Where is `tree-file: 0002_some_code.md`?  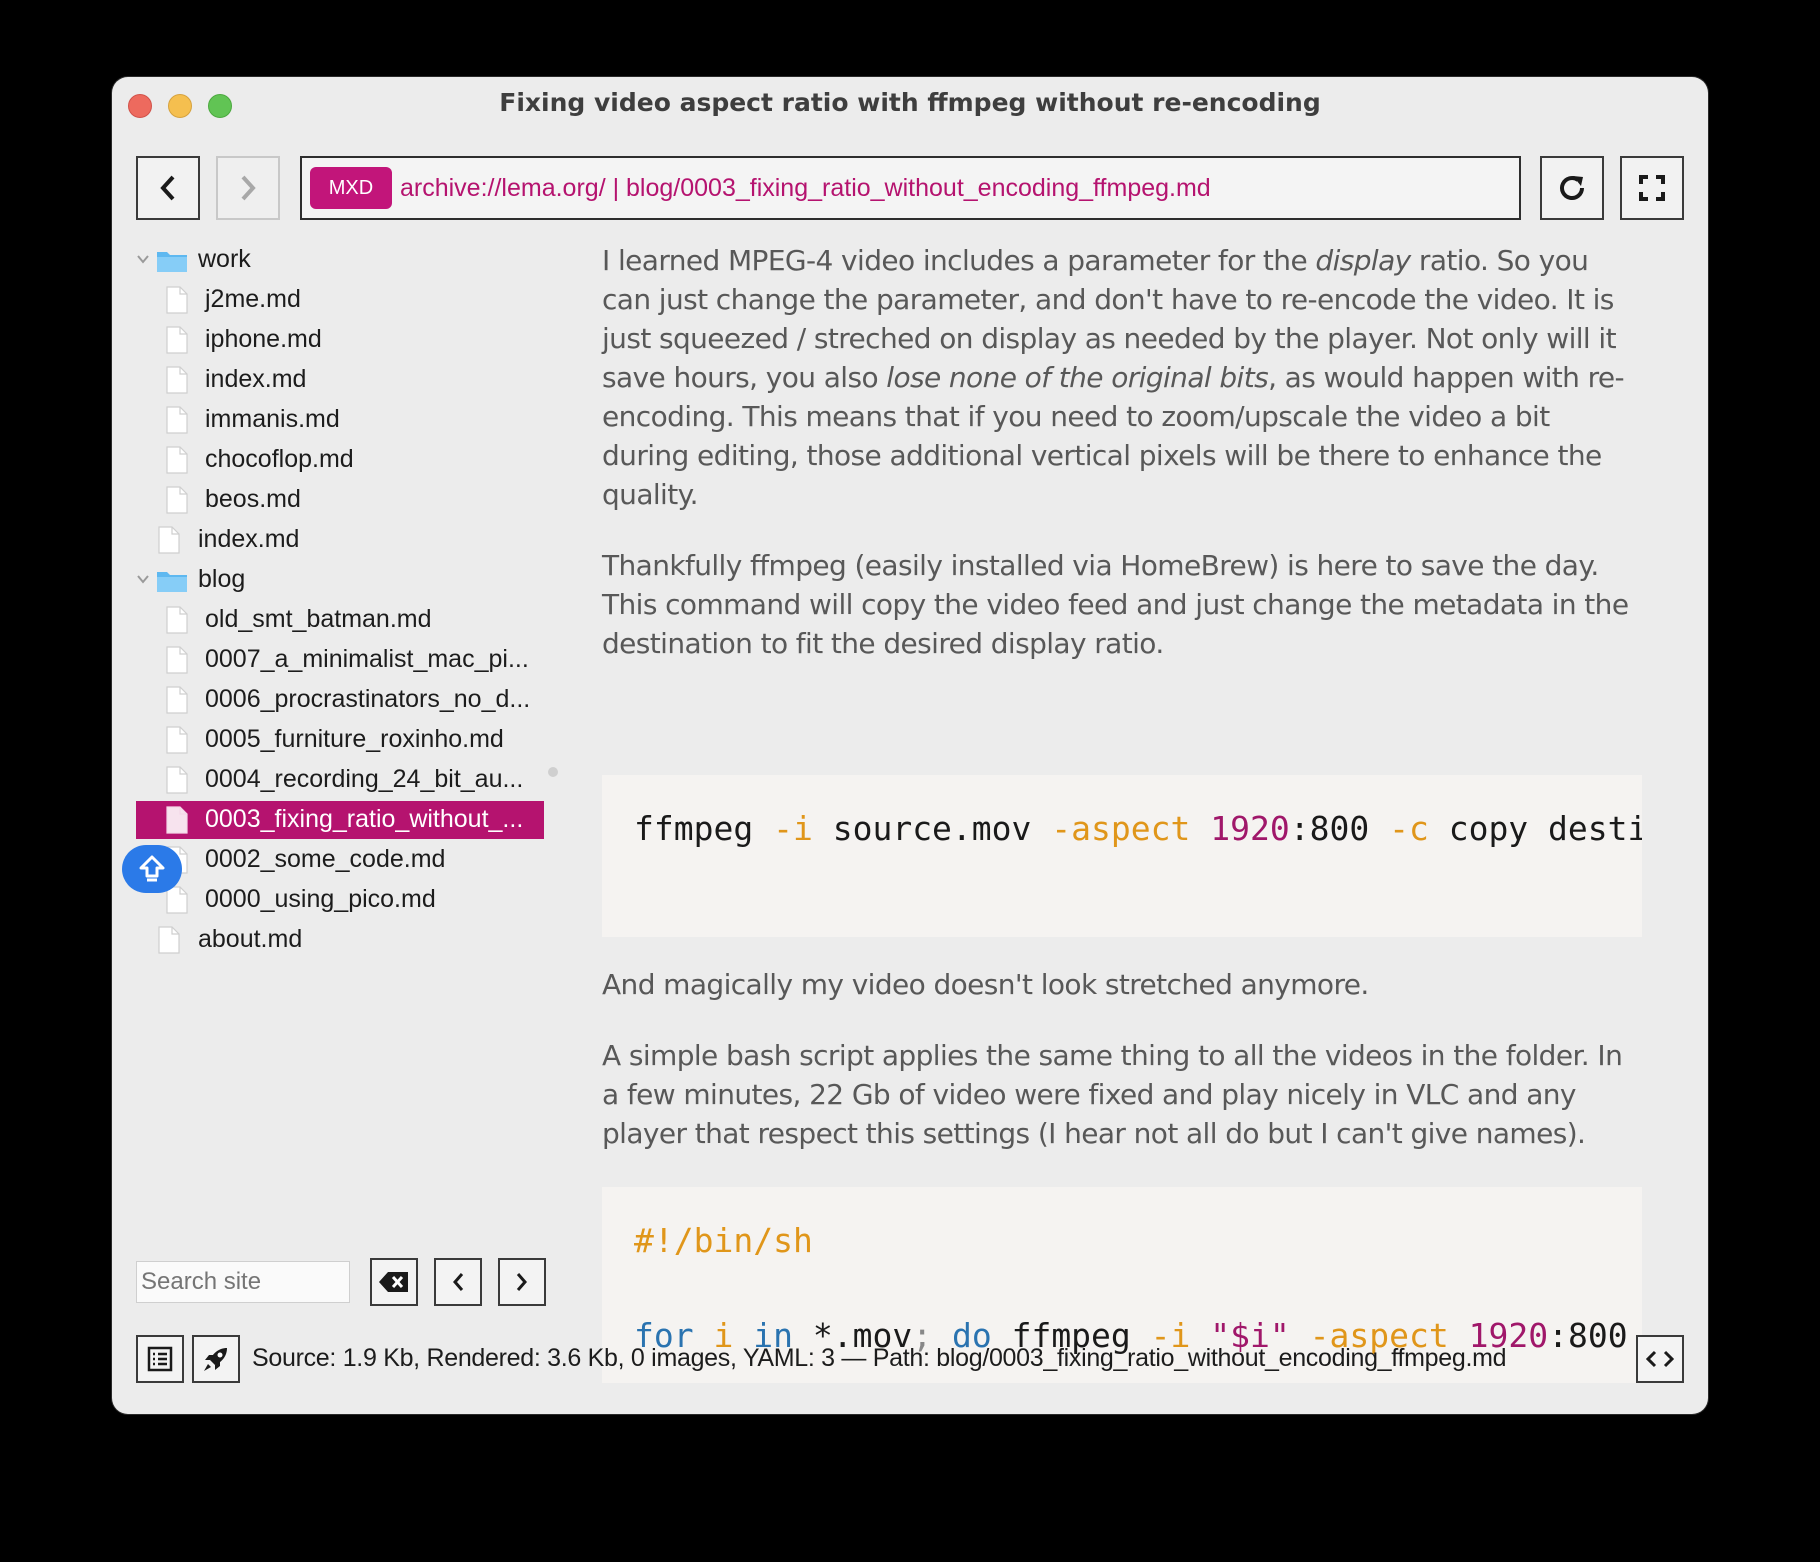
tree-file: 0002_some_code.md is located at coordinates (340, 860).